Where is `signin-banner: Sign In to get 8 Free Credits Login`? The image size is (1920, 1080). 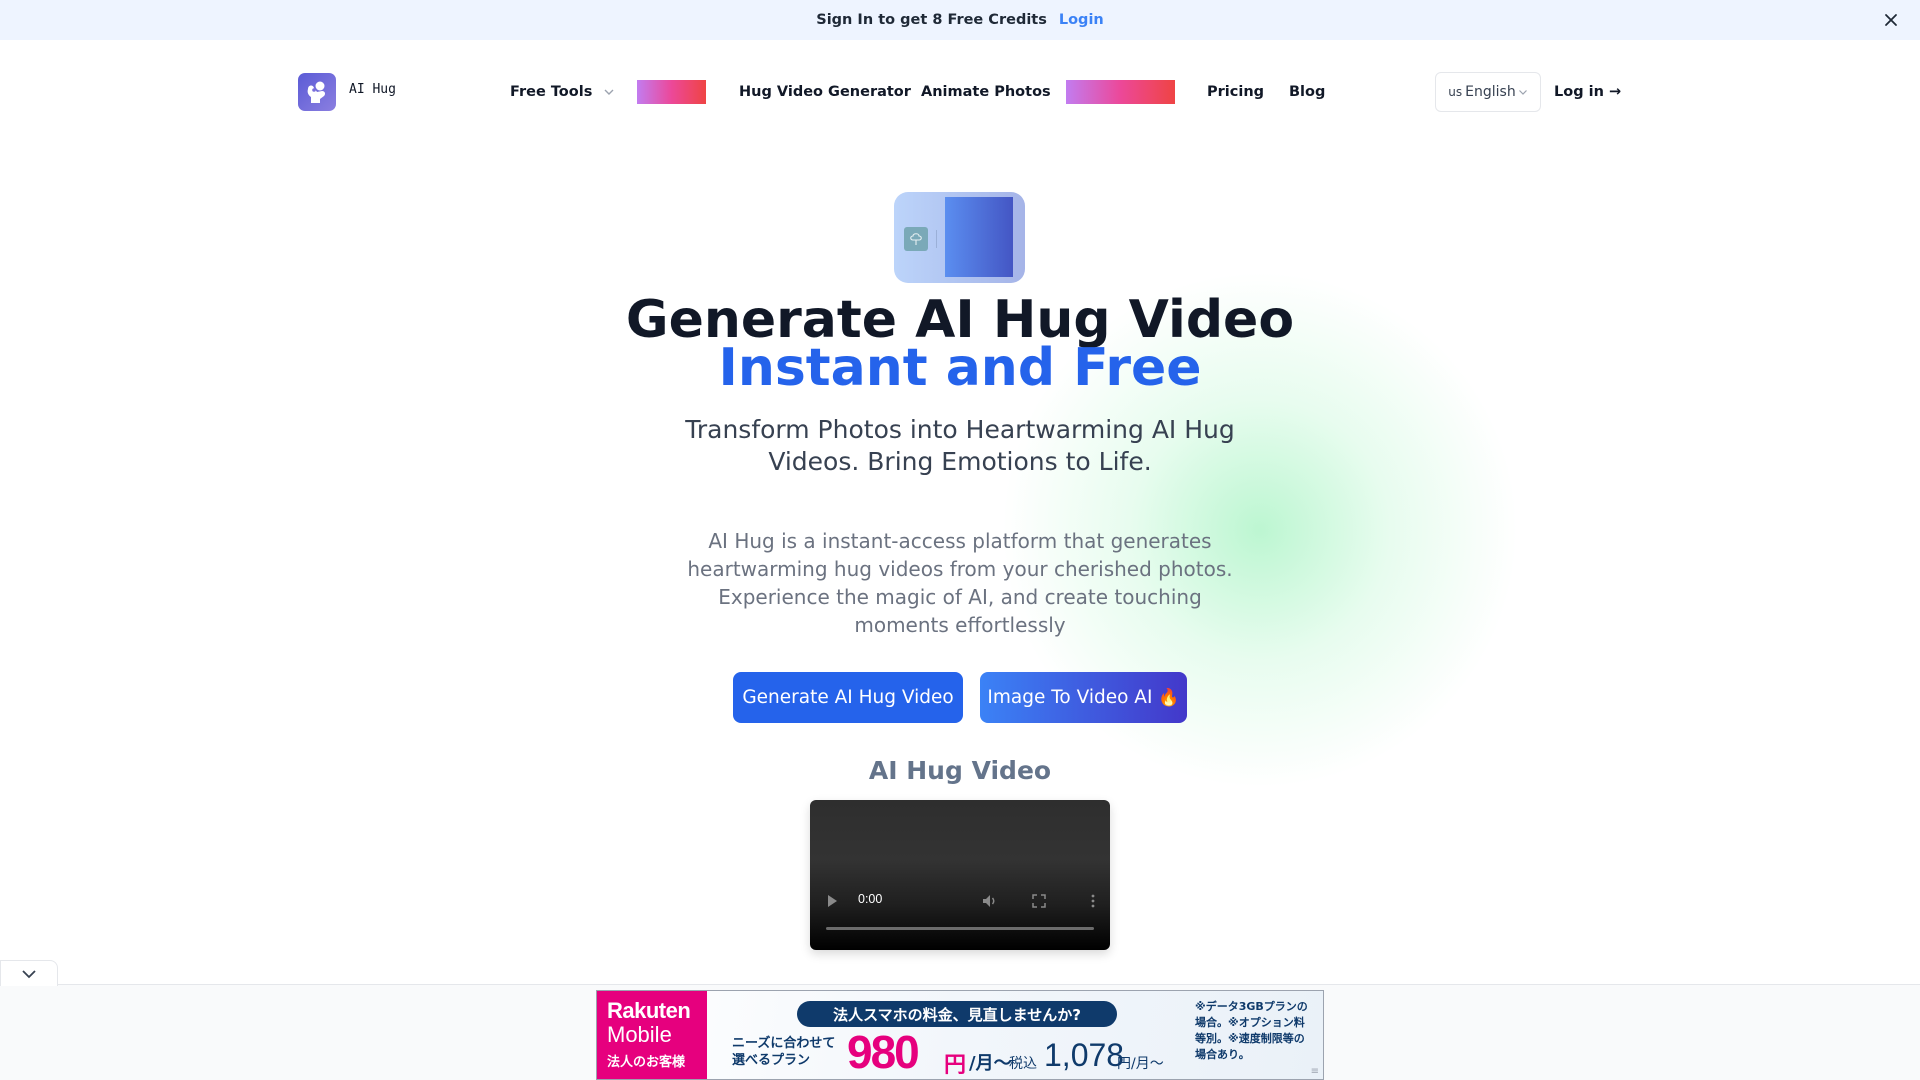
signin-banner: Sign In to get 8 Free Credits Login is located at coordinates (960, 20).